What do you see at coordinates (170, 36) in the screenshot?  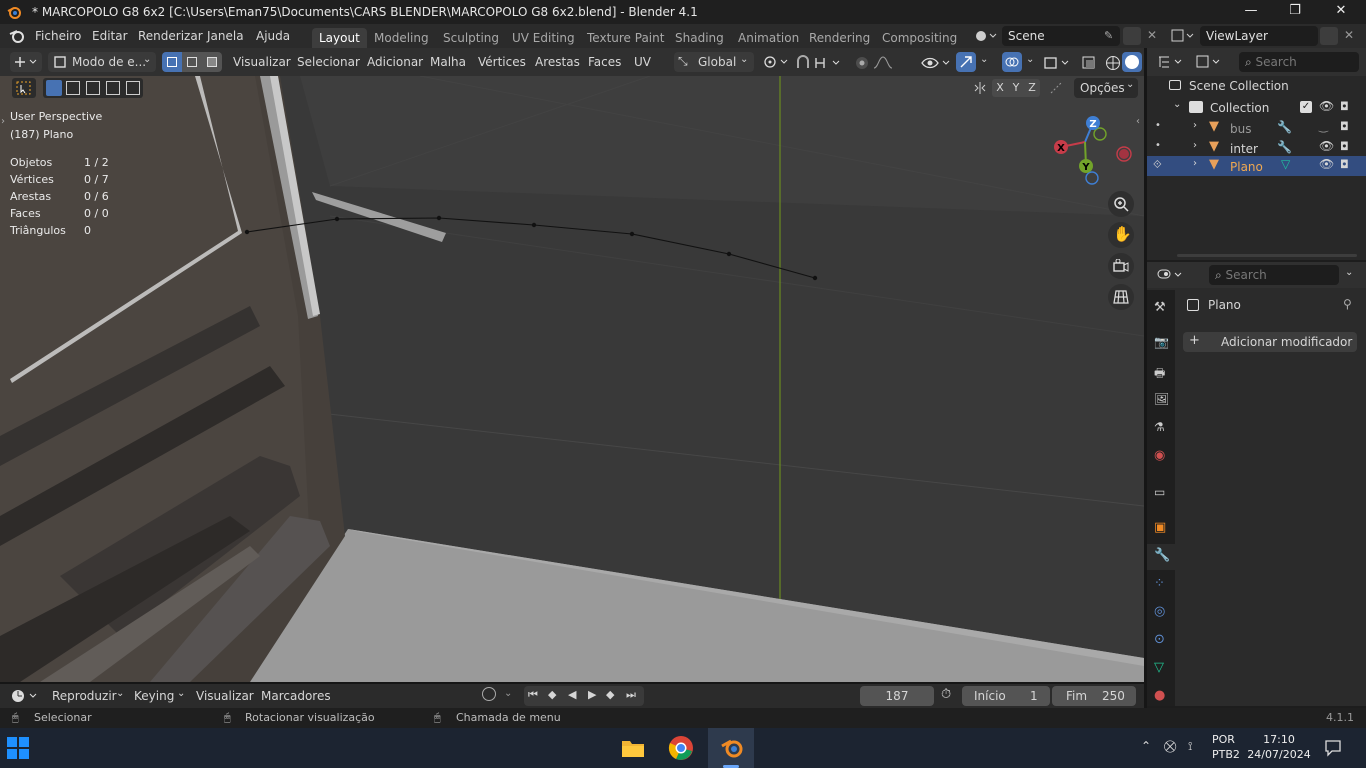 I see `menu-renderizar: Renderizar` at bounding box center [170, 36].